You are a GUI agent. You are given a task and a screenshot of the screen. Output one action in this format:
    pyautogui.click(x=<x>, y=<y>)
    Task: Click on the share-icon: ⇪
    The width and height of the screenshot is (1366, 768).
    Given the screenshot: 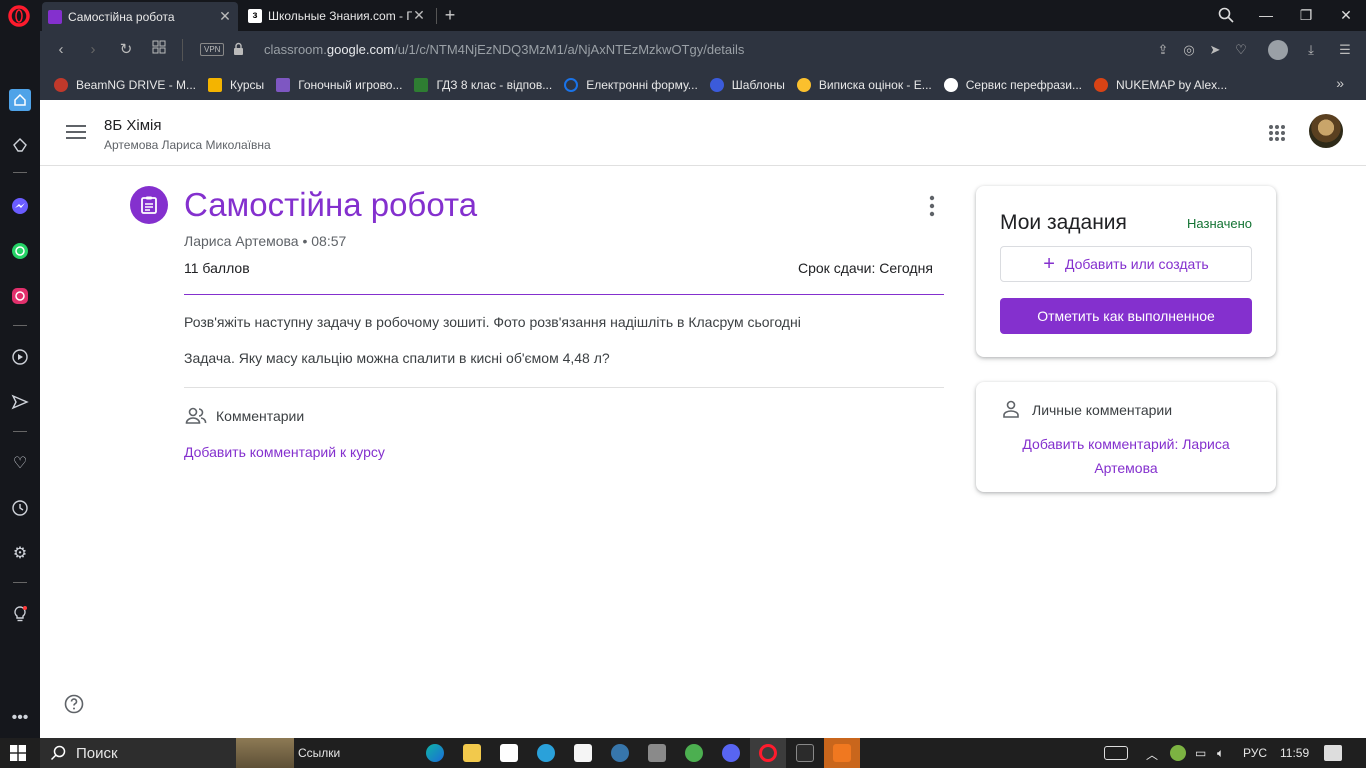 What is the action you would take?
    pyautogui.click(x=1163, y=50)
    